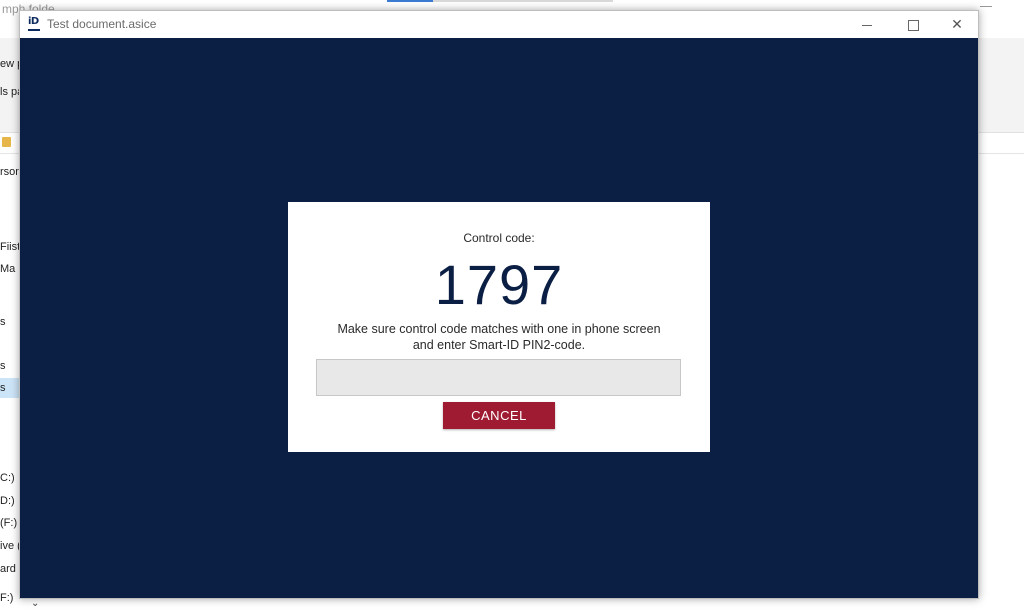  Describe the element at coordinates (498, 377) in the screenshot. I see `pin2-input` at that location.